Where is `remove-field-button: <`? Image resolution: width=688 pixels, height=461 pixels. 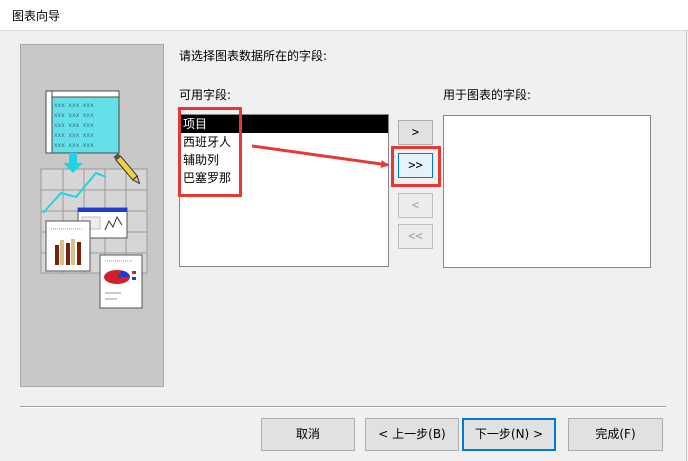 remove-field-button: < is located at coordinates (415, 205).